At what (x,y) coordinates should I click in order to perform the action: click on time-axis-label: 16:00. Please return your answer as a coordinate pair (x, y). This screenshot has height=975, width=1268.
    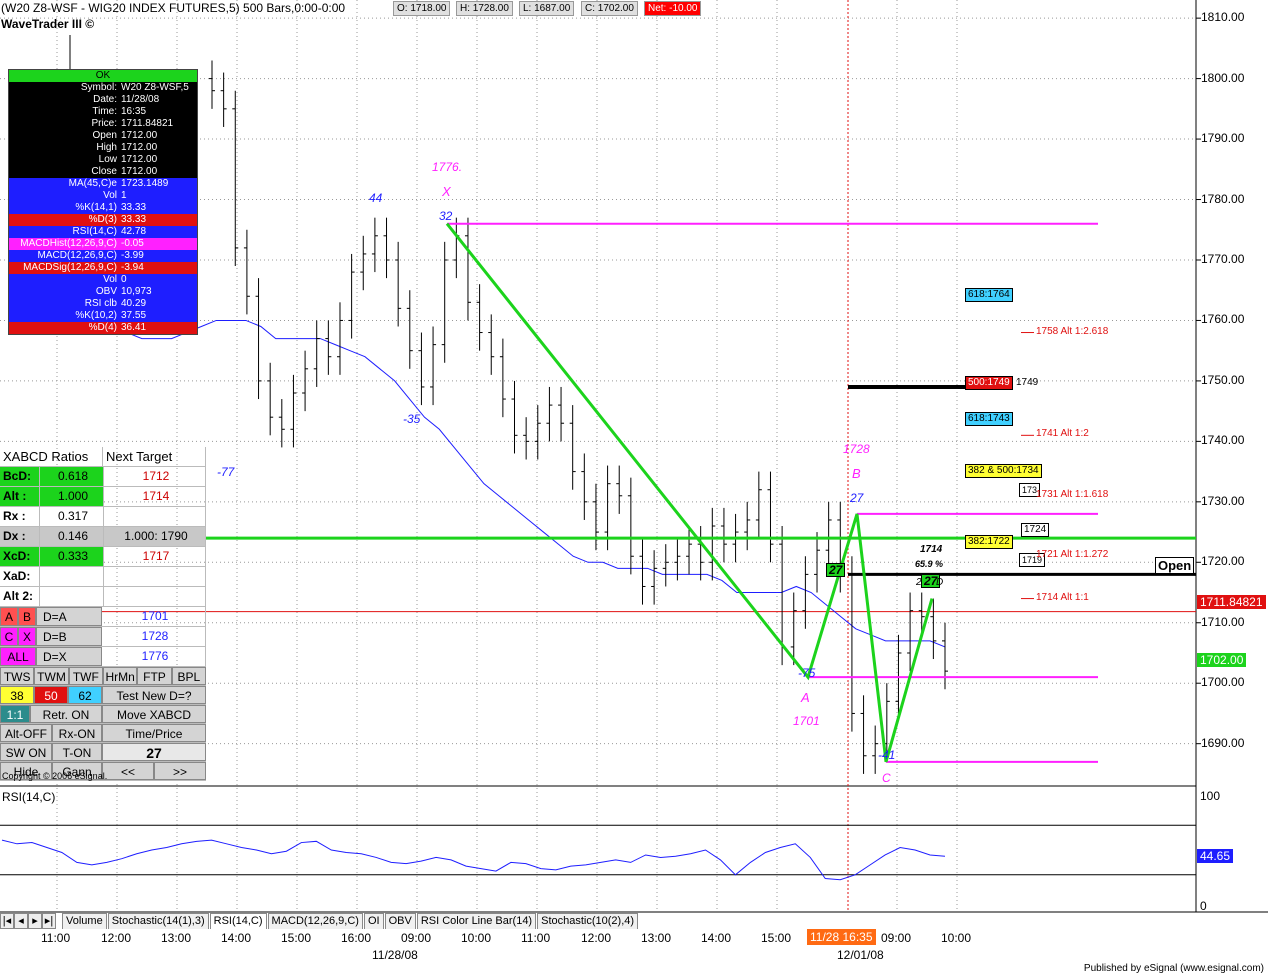
    Looking at the image, I should click on (356, 938).